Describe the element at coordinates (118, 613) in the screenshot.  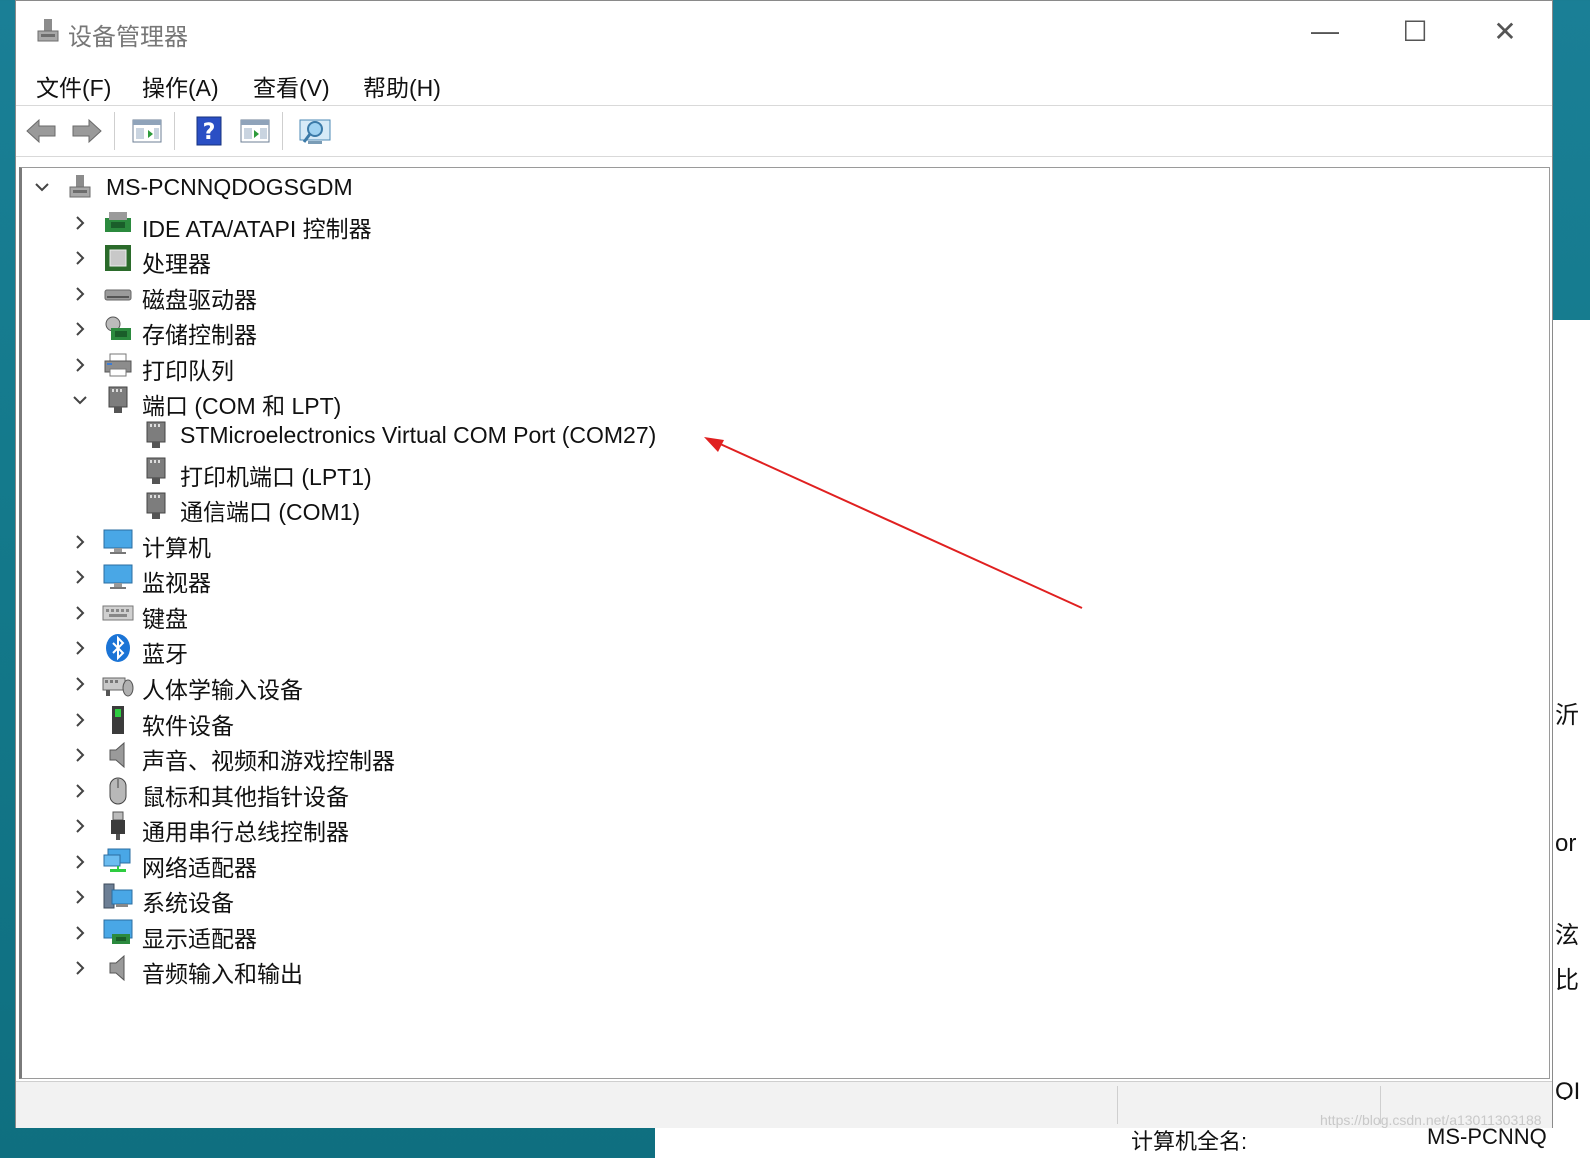
I see `keyboard-icon` at that location.